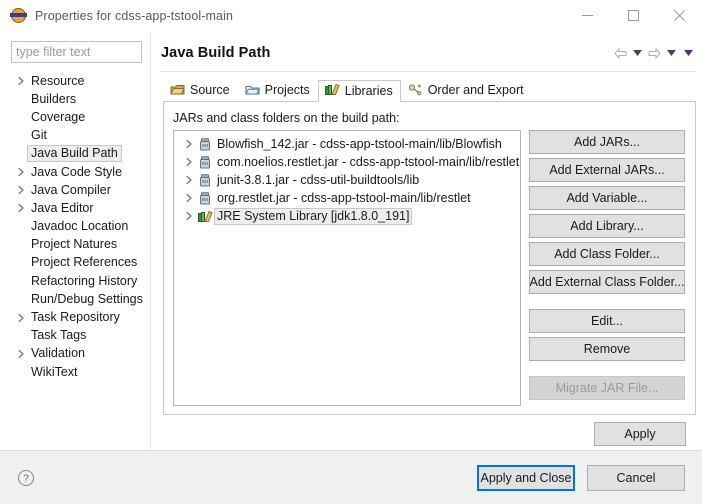  What do you see at coordinates (75, 172) in the screenshot?
I see `sidebar-item-java-code-style: Java Code Style` at bounding box center [75, 172].